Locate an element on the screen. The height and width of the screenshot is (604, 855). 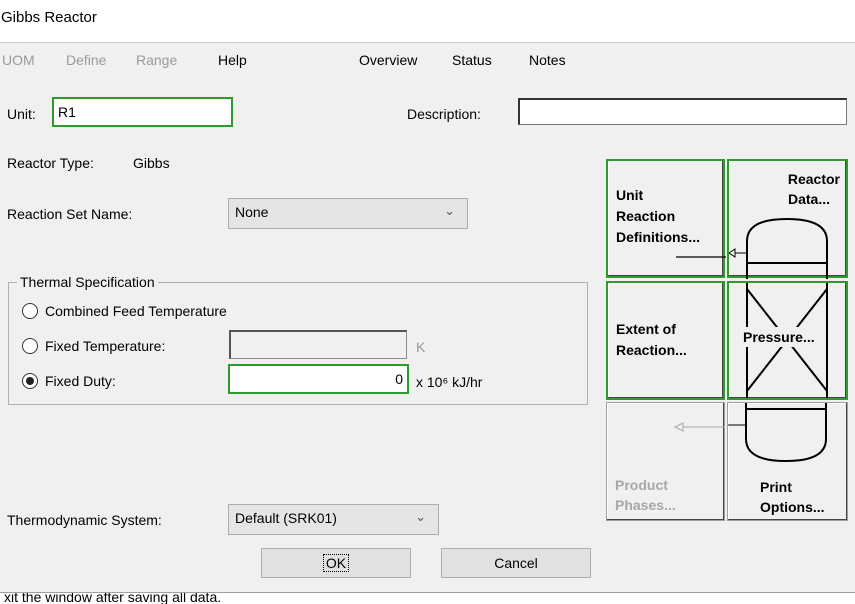
window-title: Gibbs Reactor is located at coordinates (49, 17).